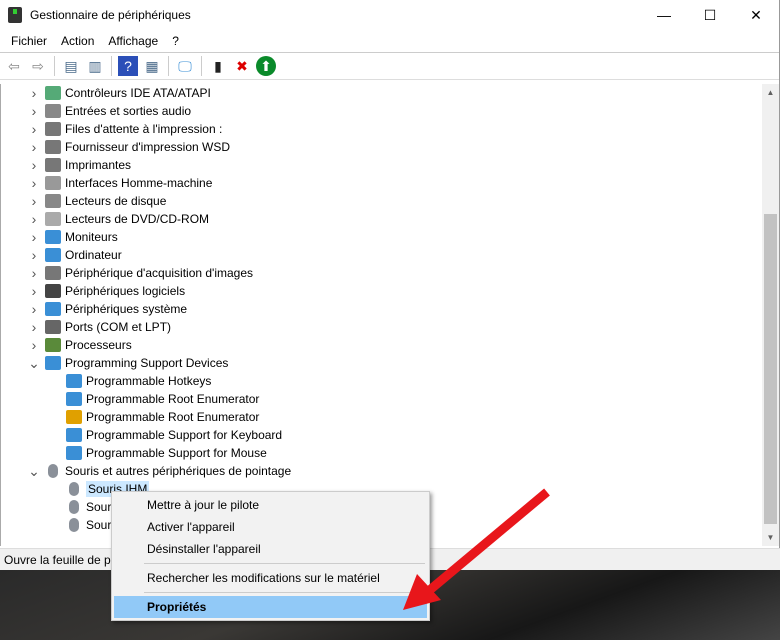 The width and height of the screenshot is (780, 640). Describe the element at coordinates (109, 111) in the screenshot. I see `tree-category-item: › Entrées et sorties audio` at that location.